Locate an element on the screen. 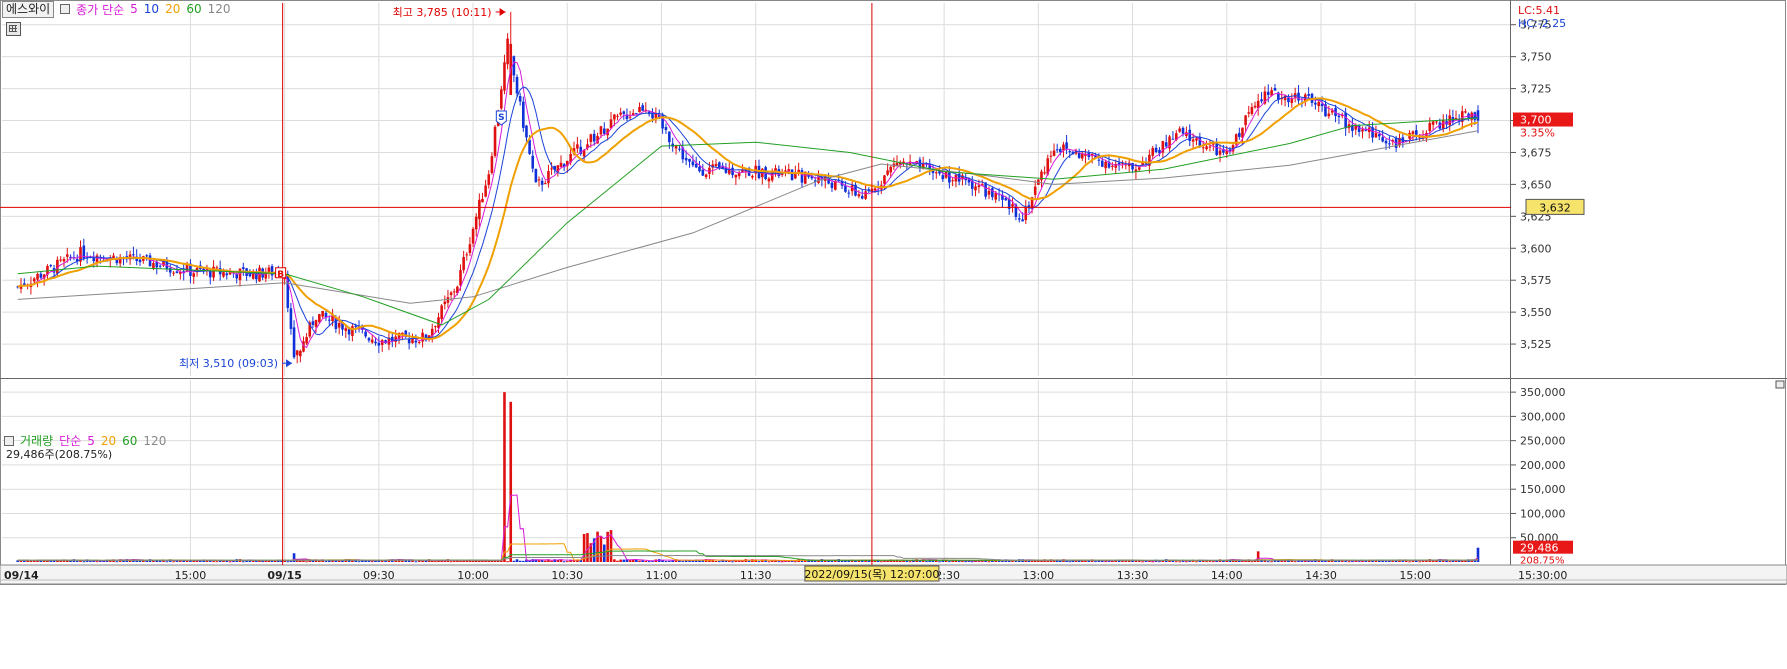 This screenshot has width=1787, height=669. grid-toggle-icon is located at coordinates (13, 29).